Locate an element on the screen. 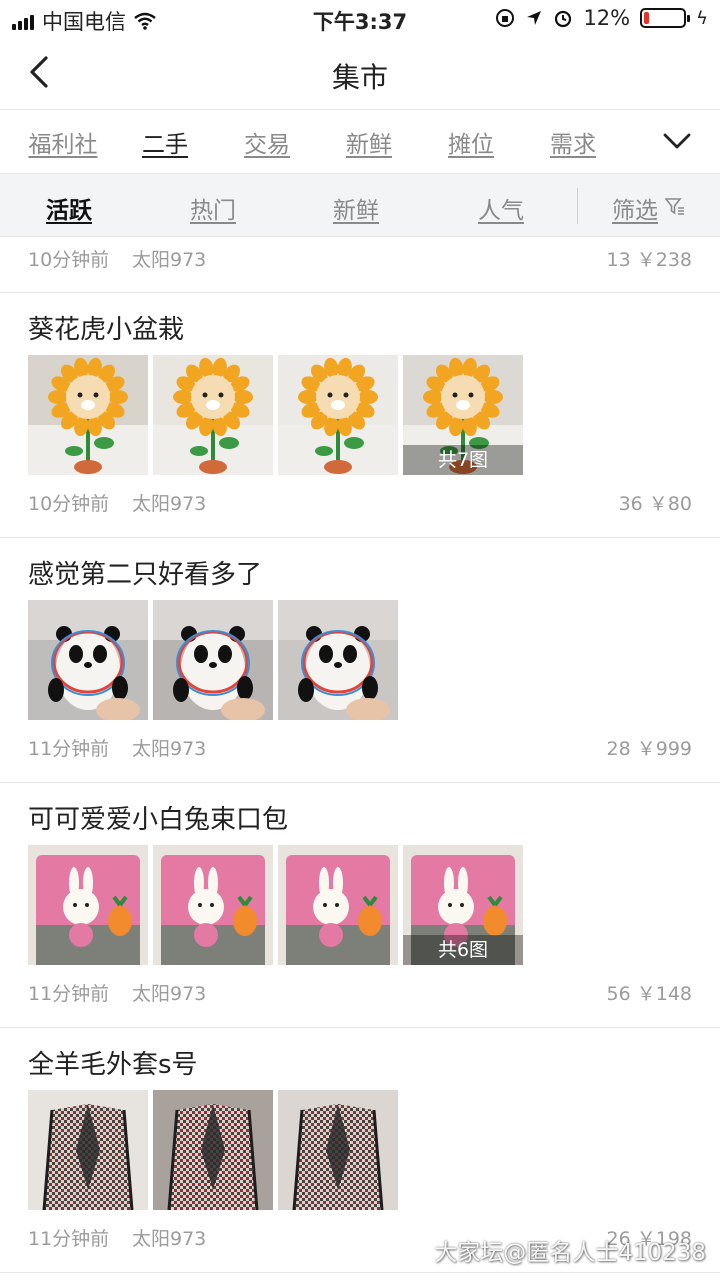 This screenshot has height=1280, width=720. status-bar: 中国电信 下午3:37 12% ϟ is located at coordinates (360, 18).